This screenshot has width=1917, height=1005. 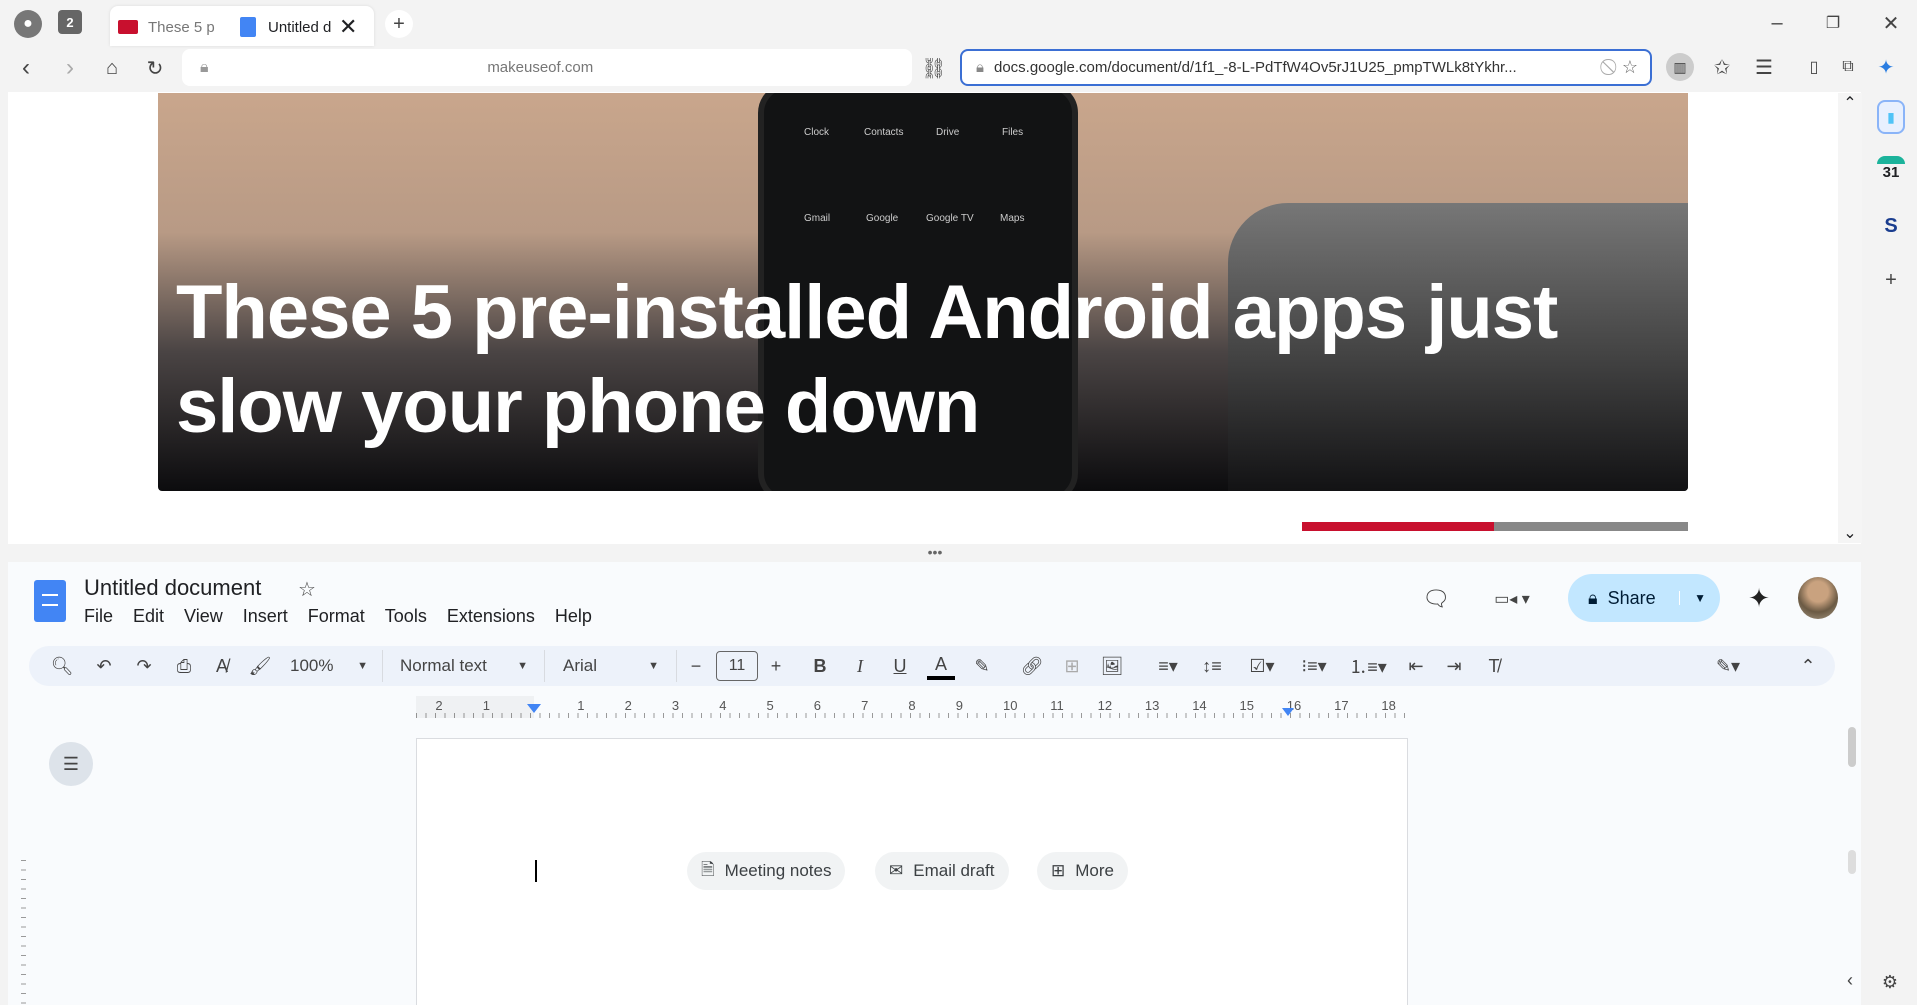 I want to click on back-icon: ‹, so click(x=26, y=68).